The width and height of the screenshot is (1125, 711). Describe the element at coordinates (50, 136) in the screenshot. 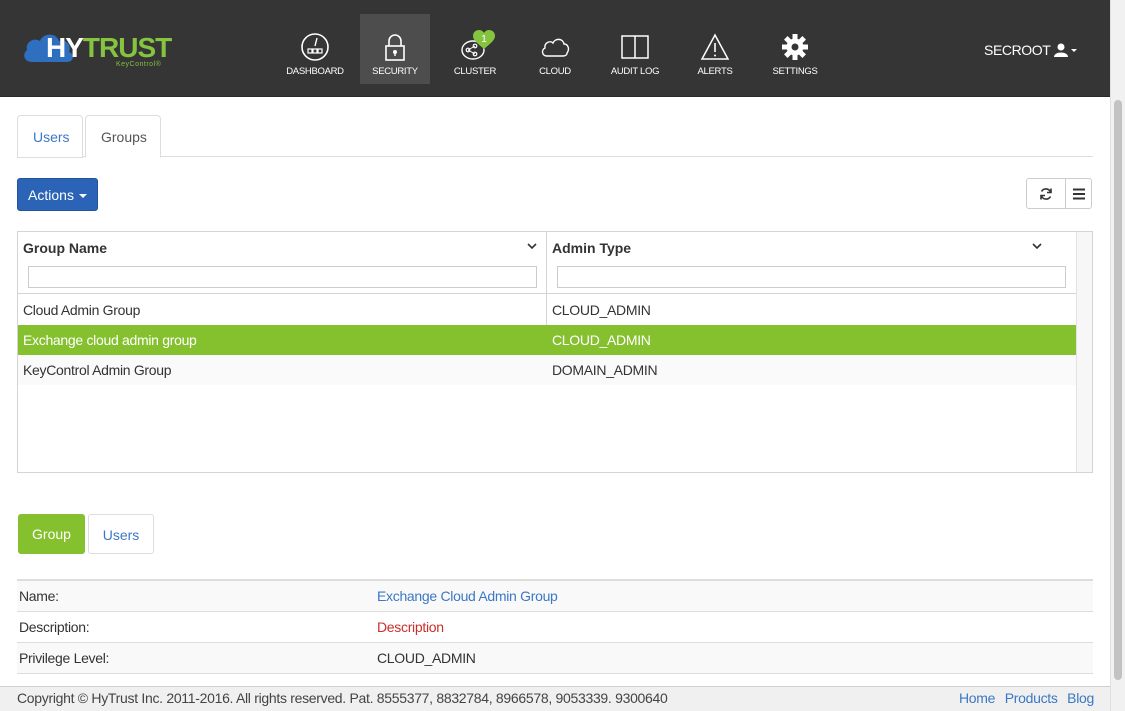

I see `tab-users: Users` at that location.